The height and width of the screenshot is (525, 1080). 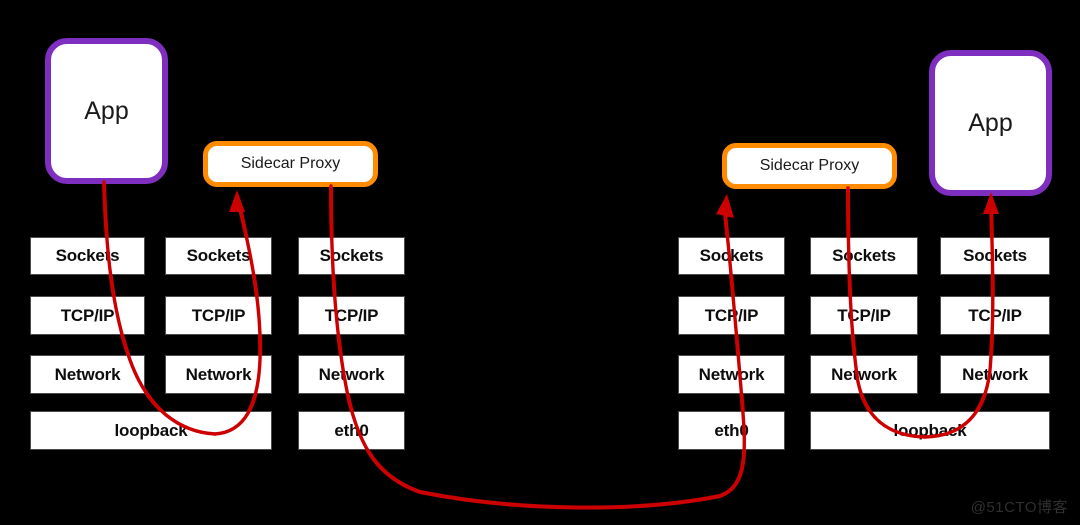 What do you see at coordinates (237, 201) in the screenshot?
I see `arrowhead-left-proxy-in` at bounding box center [237, 201].